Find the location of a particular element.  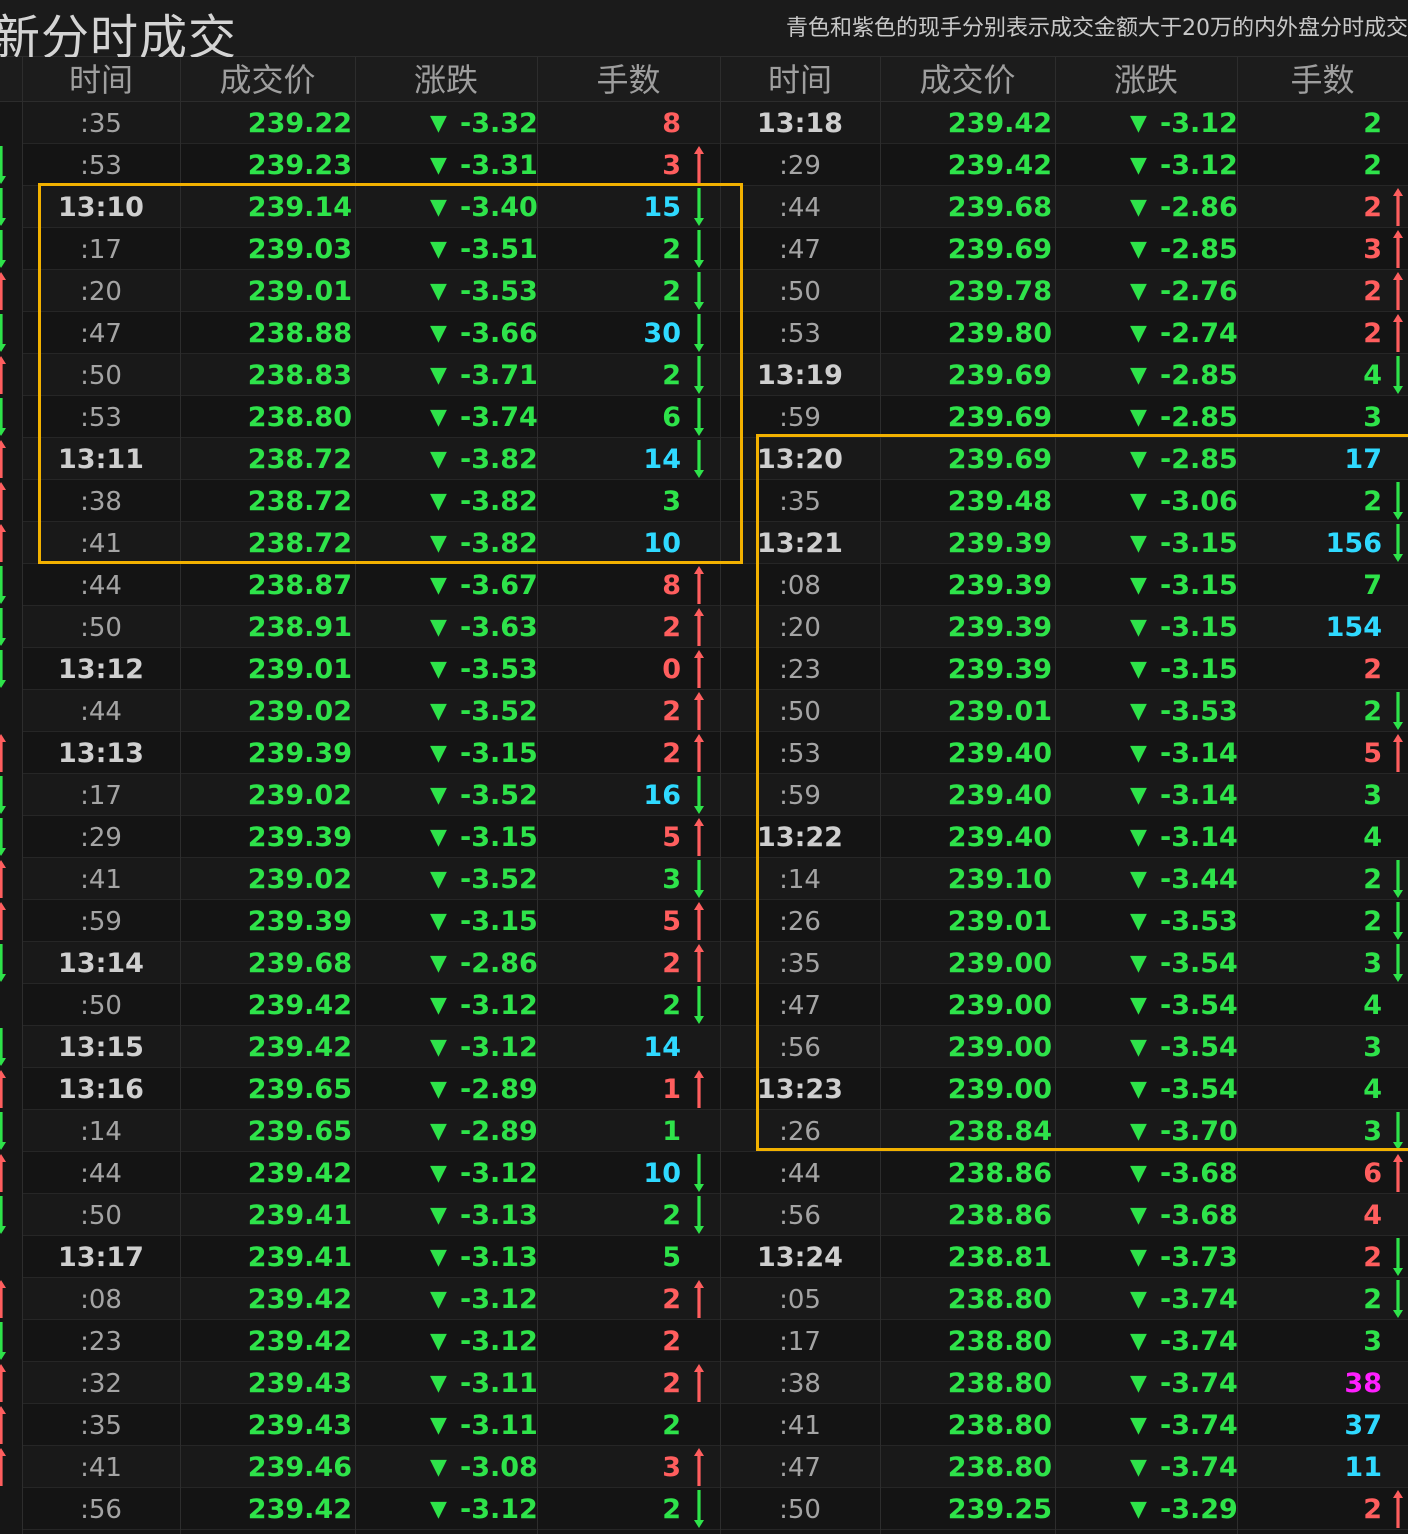

table-row: 13:16 239.65 ▼ -2.89 1 is located at coordinates (371, 1089).